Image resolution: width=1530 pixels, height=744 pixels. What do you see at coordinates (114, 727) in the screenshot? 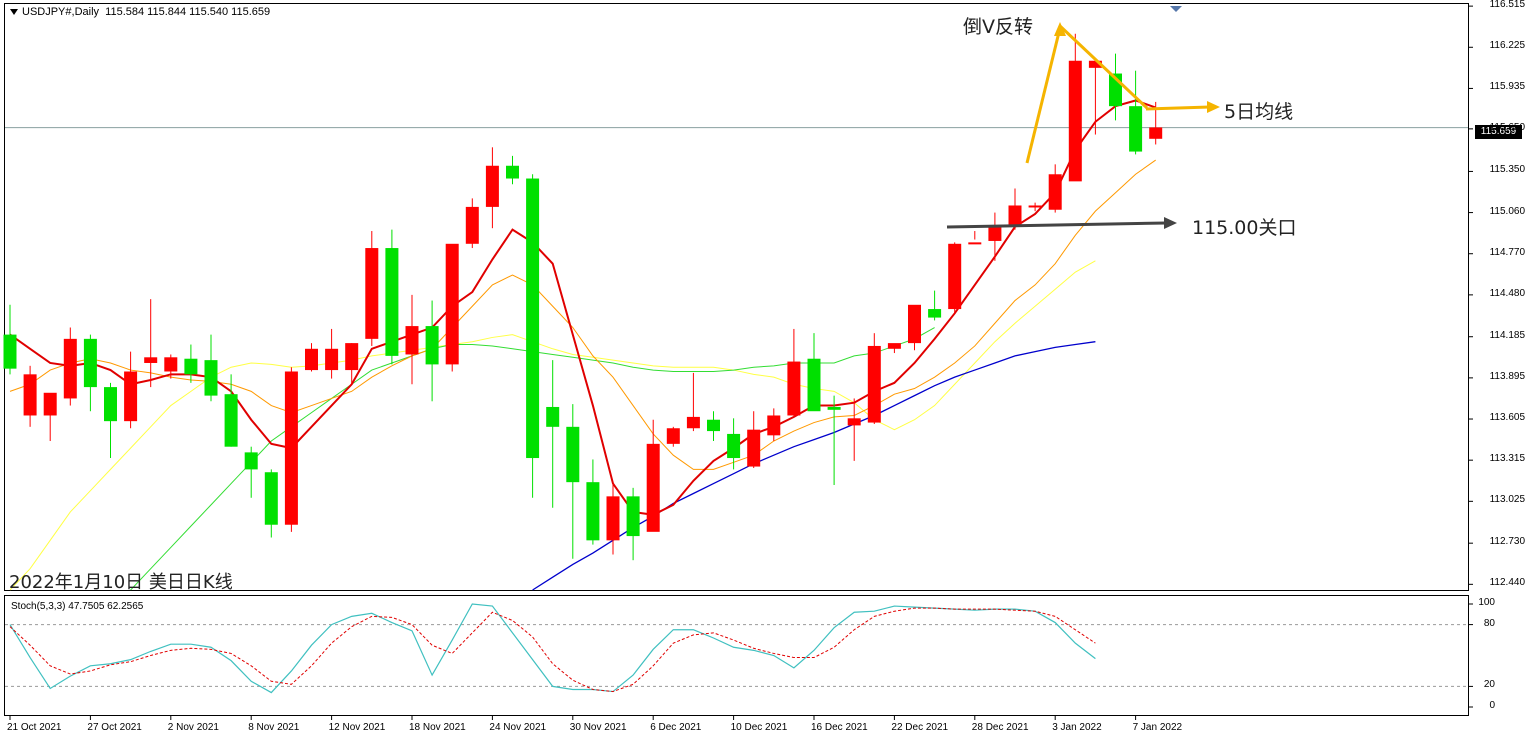
I see `x-tick-label: 27 Oct 2021` at bounding box center [114, 727].